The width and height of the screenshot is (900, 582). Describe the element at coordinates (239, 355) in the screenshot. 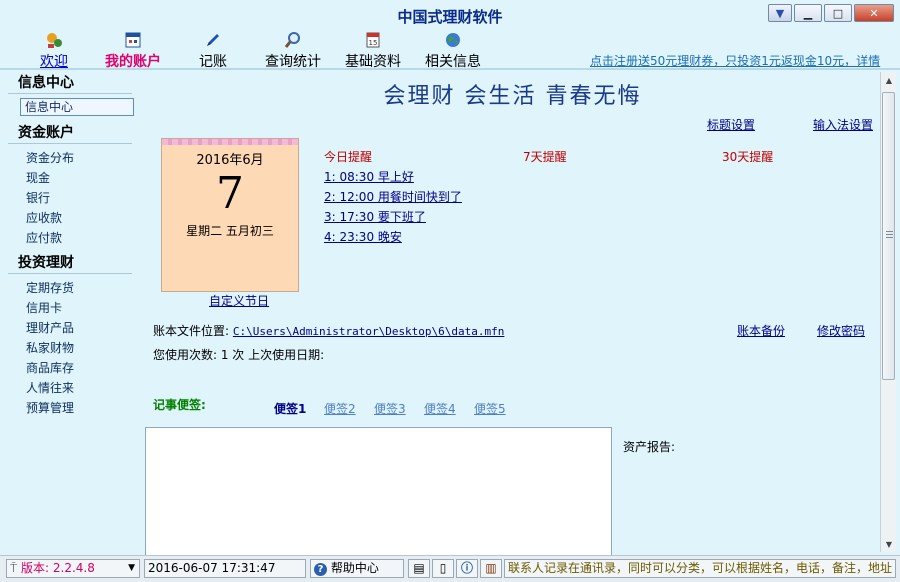

I see `usage-info: 您使用次数: 1 次 上次使用日期:` at that location.